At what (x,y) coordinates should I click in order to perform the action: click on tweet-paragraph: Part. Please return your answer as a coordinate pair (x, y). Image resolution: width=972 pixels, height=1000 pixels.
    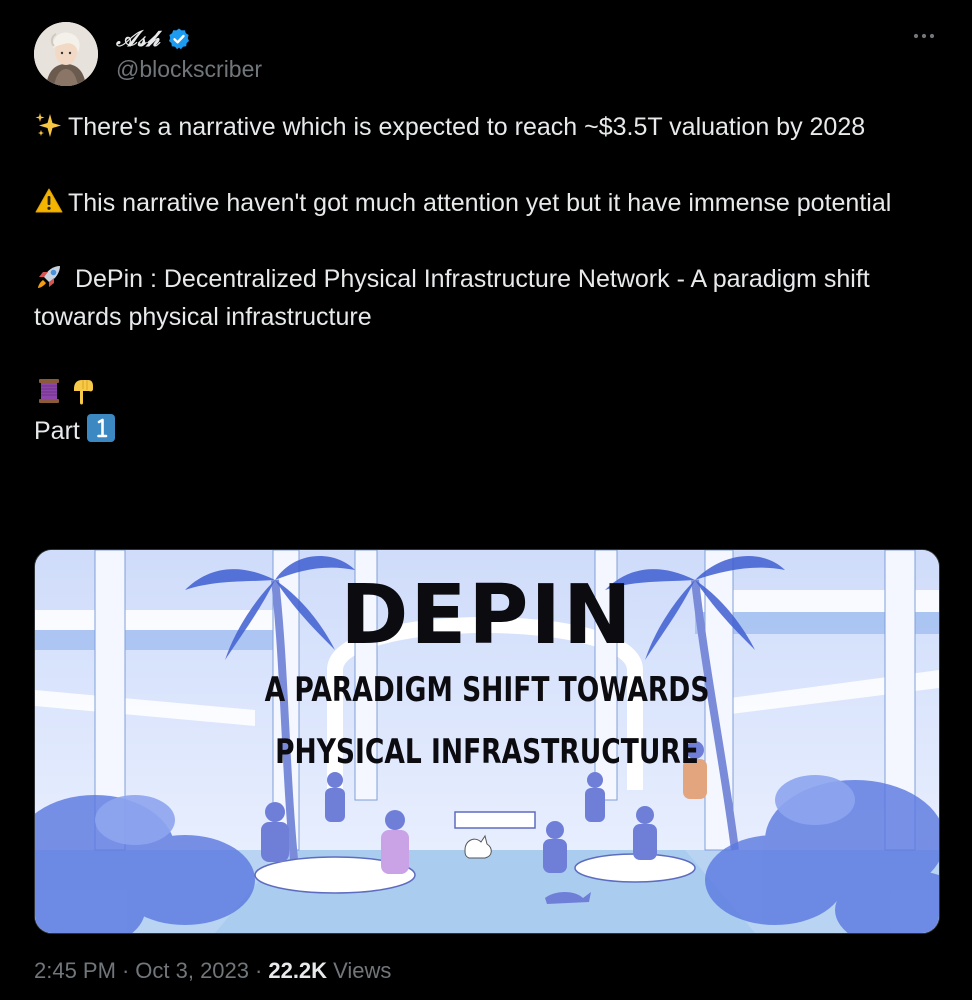
    Looking at the image, I should click on (484, 412).